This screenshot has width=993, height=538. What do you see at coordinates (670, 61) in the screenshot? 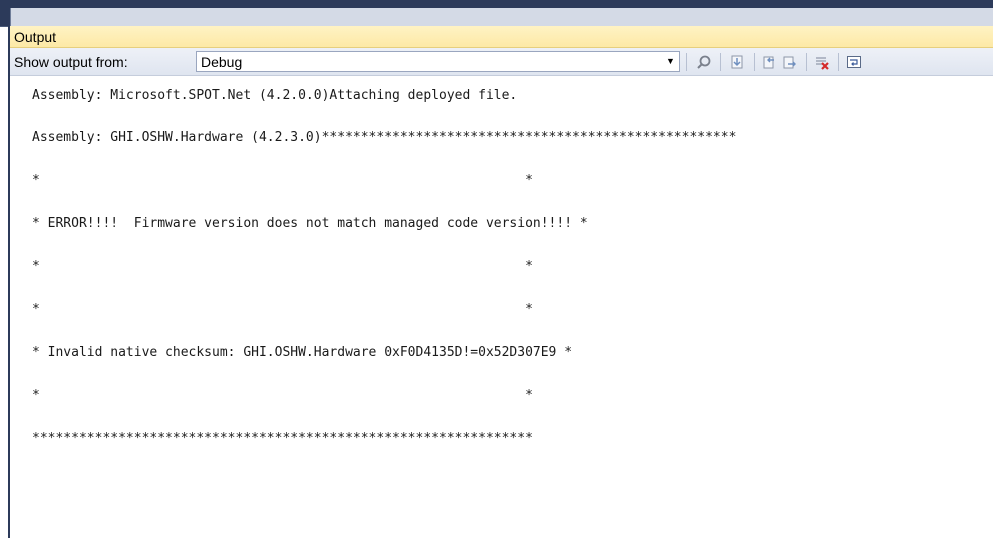
I see `chevron-down-icon: ▼` at bounding box center [670, 61].